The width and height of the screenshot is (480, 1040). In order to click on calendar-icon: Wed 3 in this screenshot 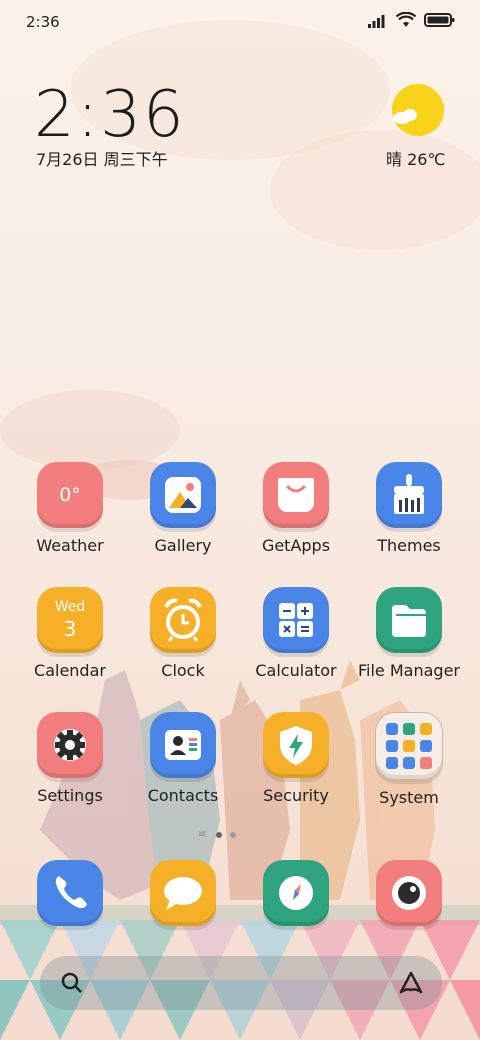, I will do `click(70, 620)`.